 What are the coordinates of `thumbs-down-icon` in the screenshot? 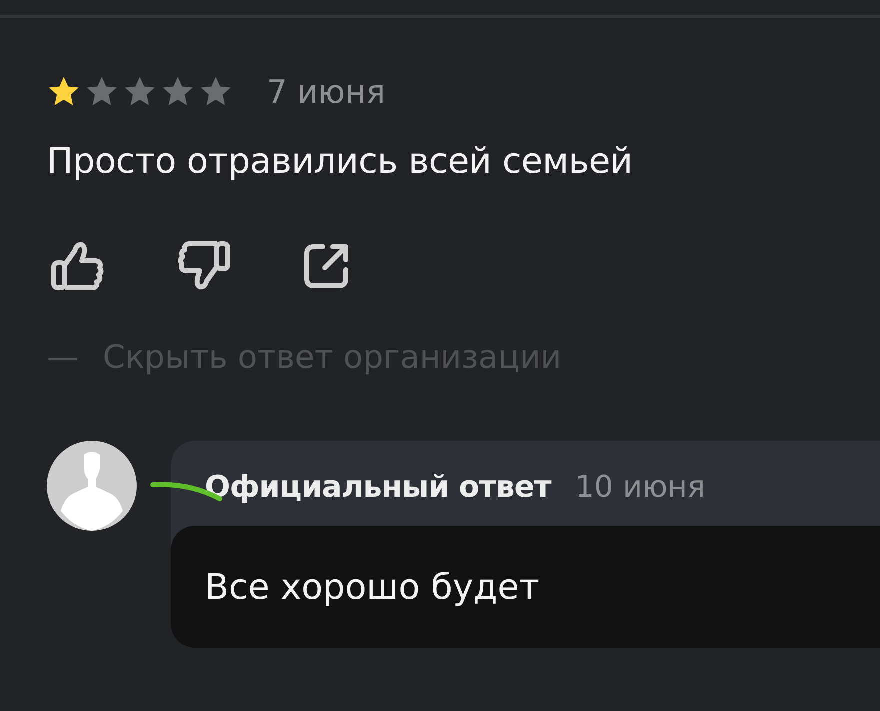 It's located at (204, 265).